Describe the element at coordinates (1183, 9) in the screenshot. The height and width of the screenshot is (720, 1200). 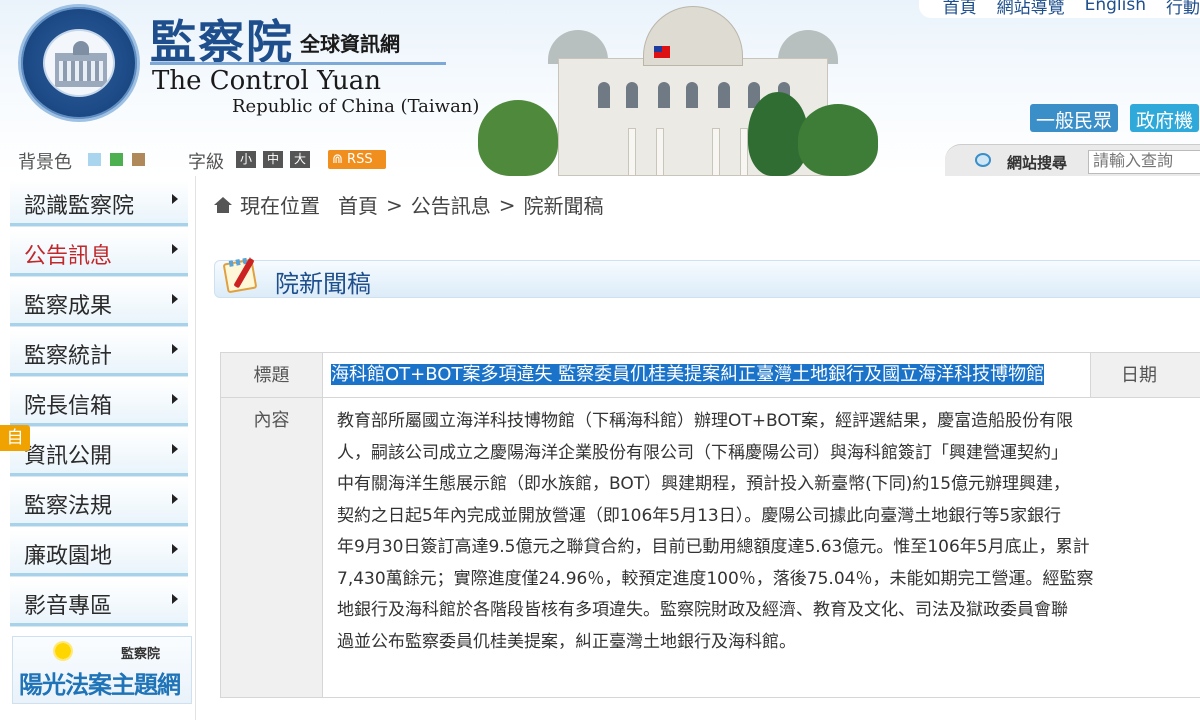
I see `nav-mobile-link: 行動` at that location.